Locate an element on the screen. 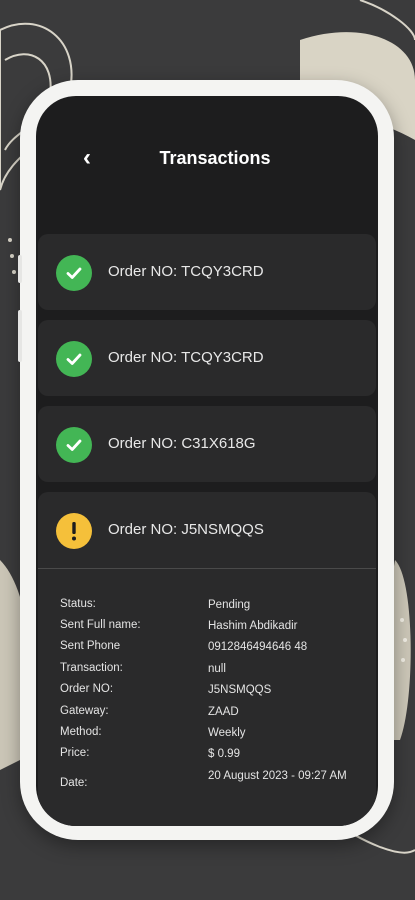 The width and height of the screenshot is (415, 900). detail-key: Gateway: is located at coordinates (84, 711).